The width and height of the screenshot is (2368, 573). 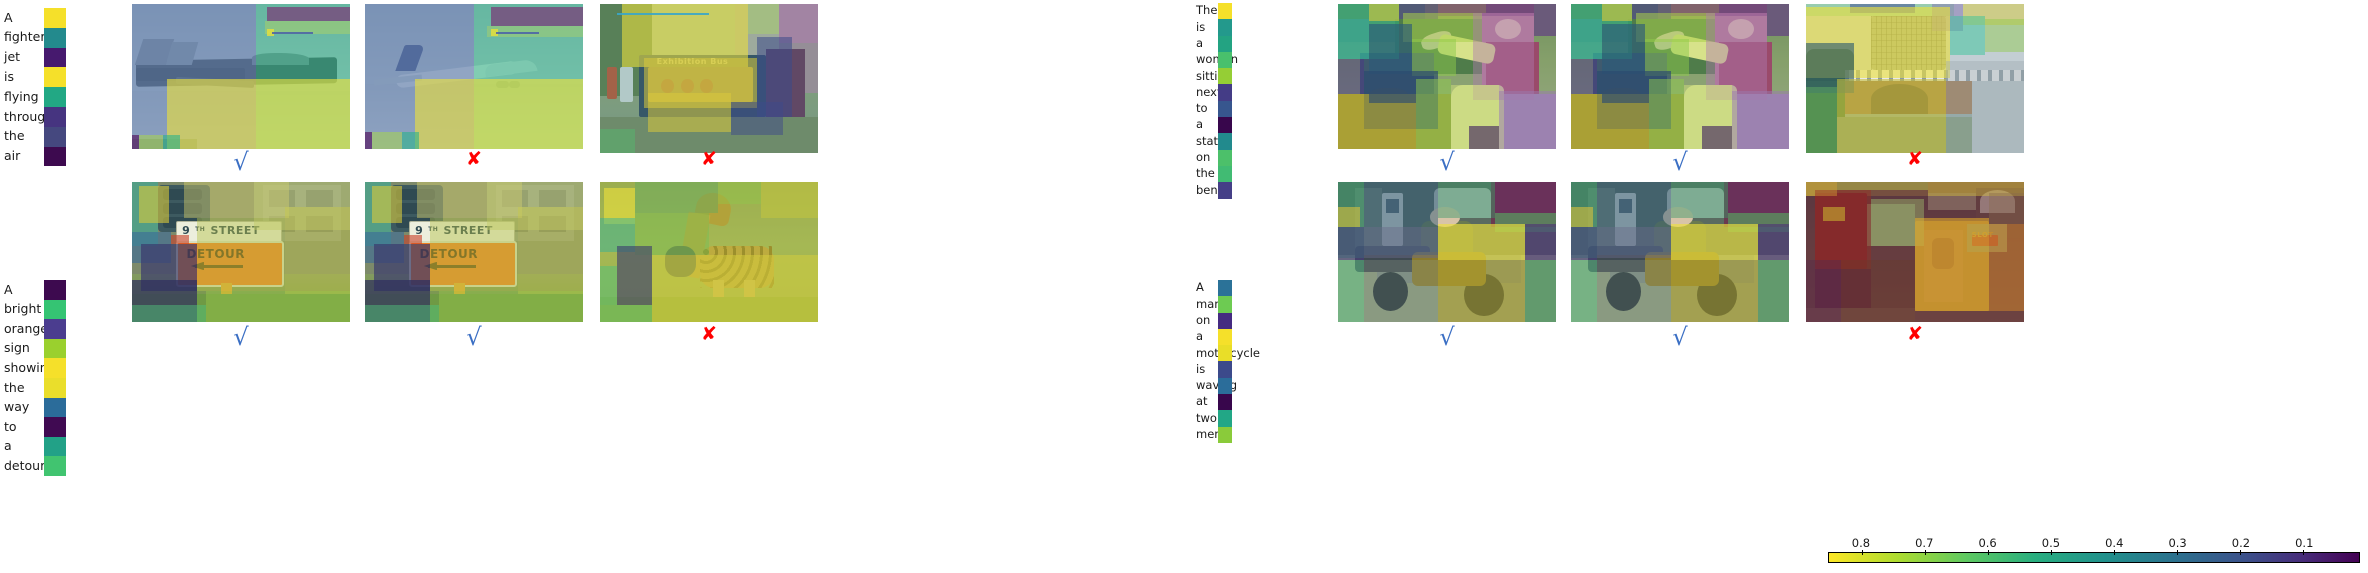 I want to click on colorbar-tick-labels: 0.8 0.7 0.6 0.5 0.4 0.3 0.2 0.1, so click(x=2094, y=544).